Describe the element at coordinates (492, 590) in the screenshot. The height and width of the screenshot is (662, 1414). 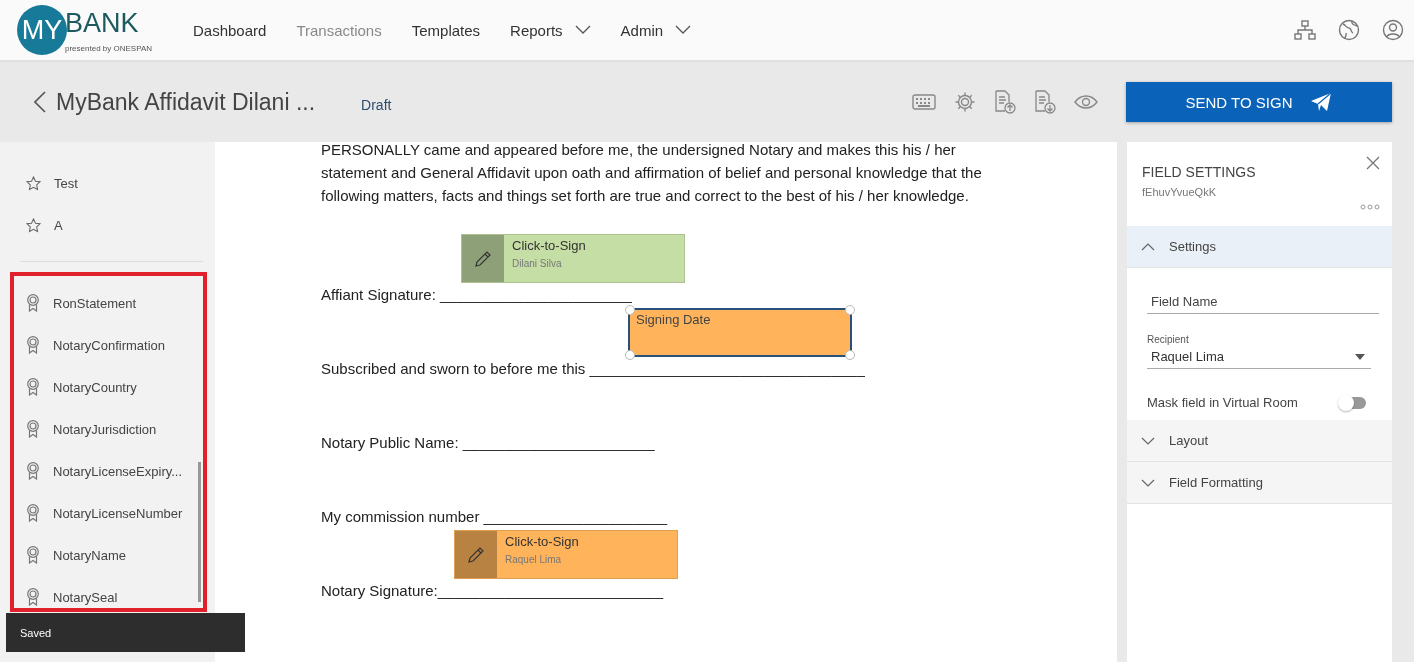
I see `document-line: Notary Signature:___________________________` at that location.